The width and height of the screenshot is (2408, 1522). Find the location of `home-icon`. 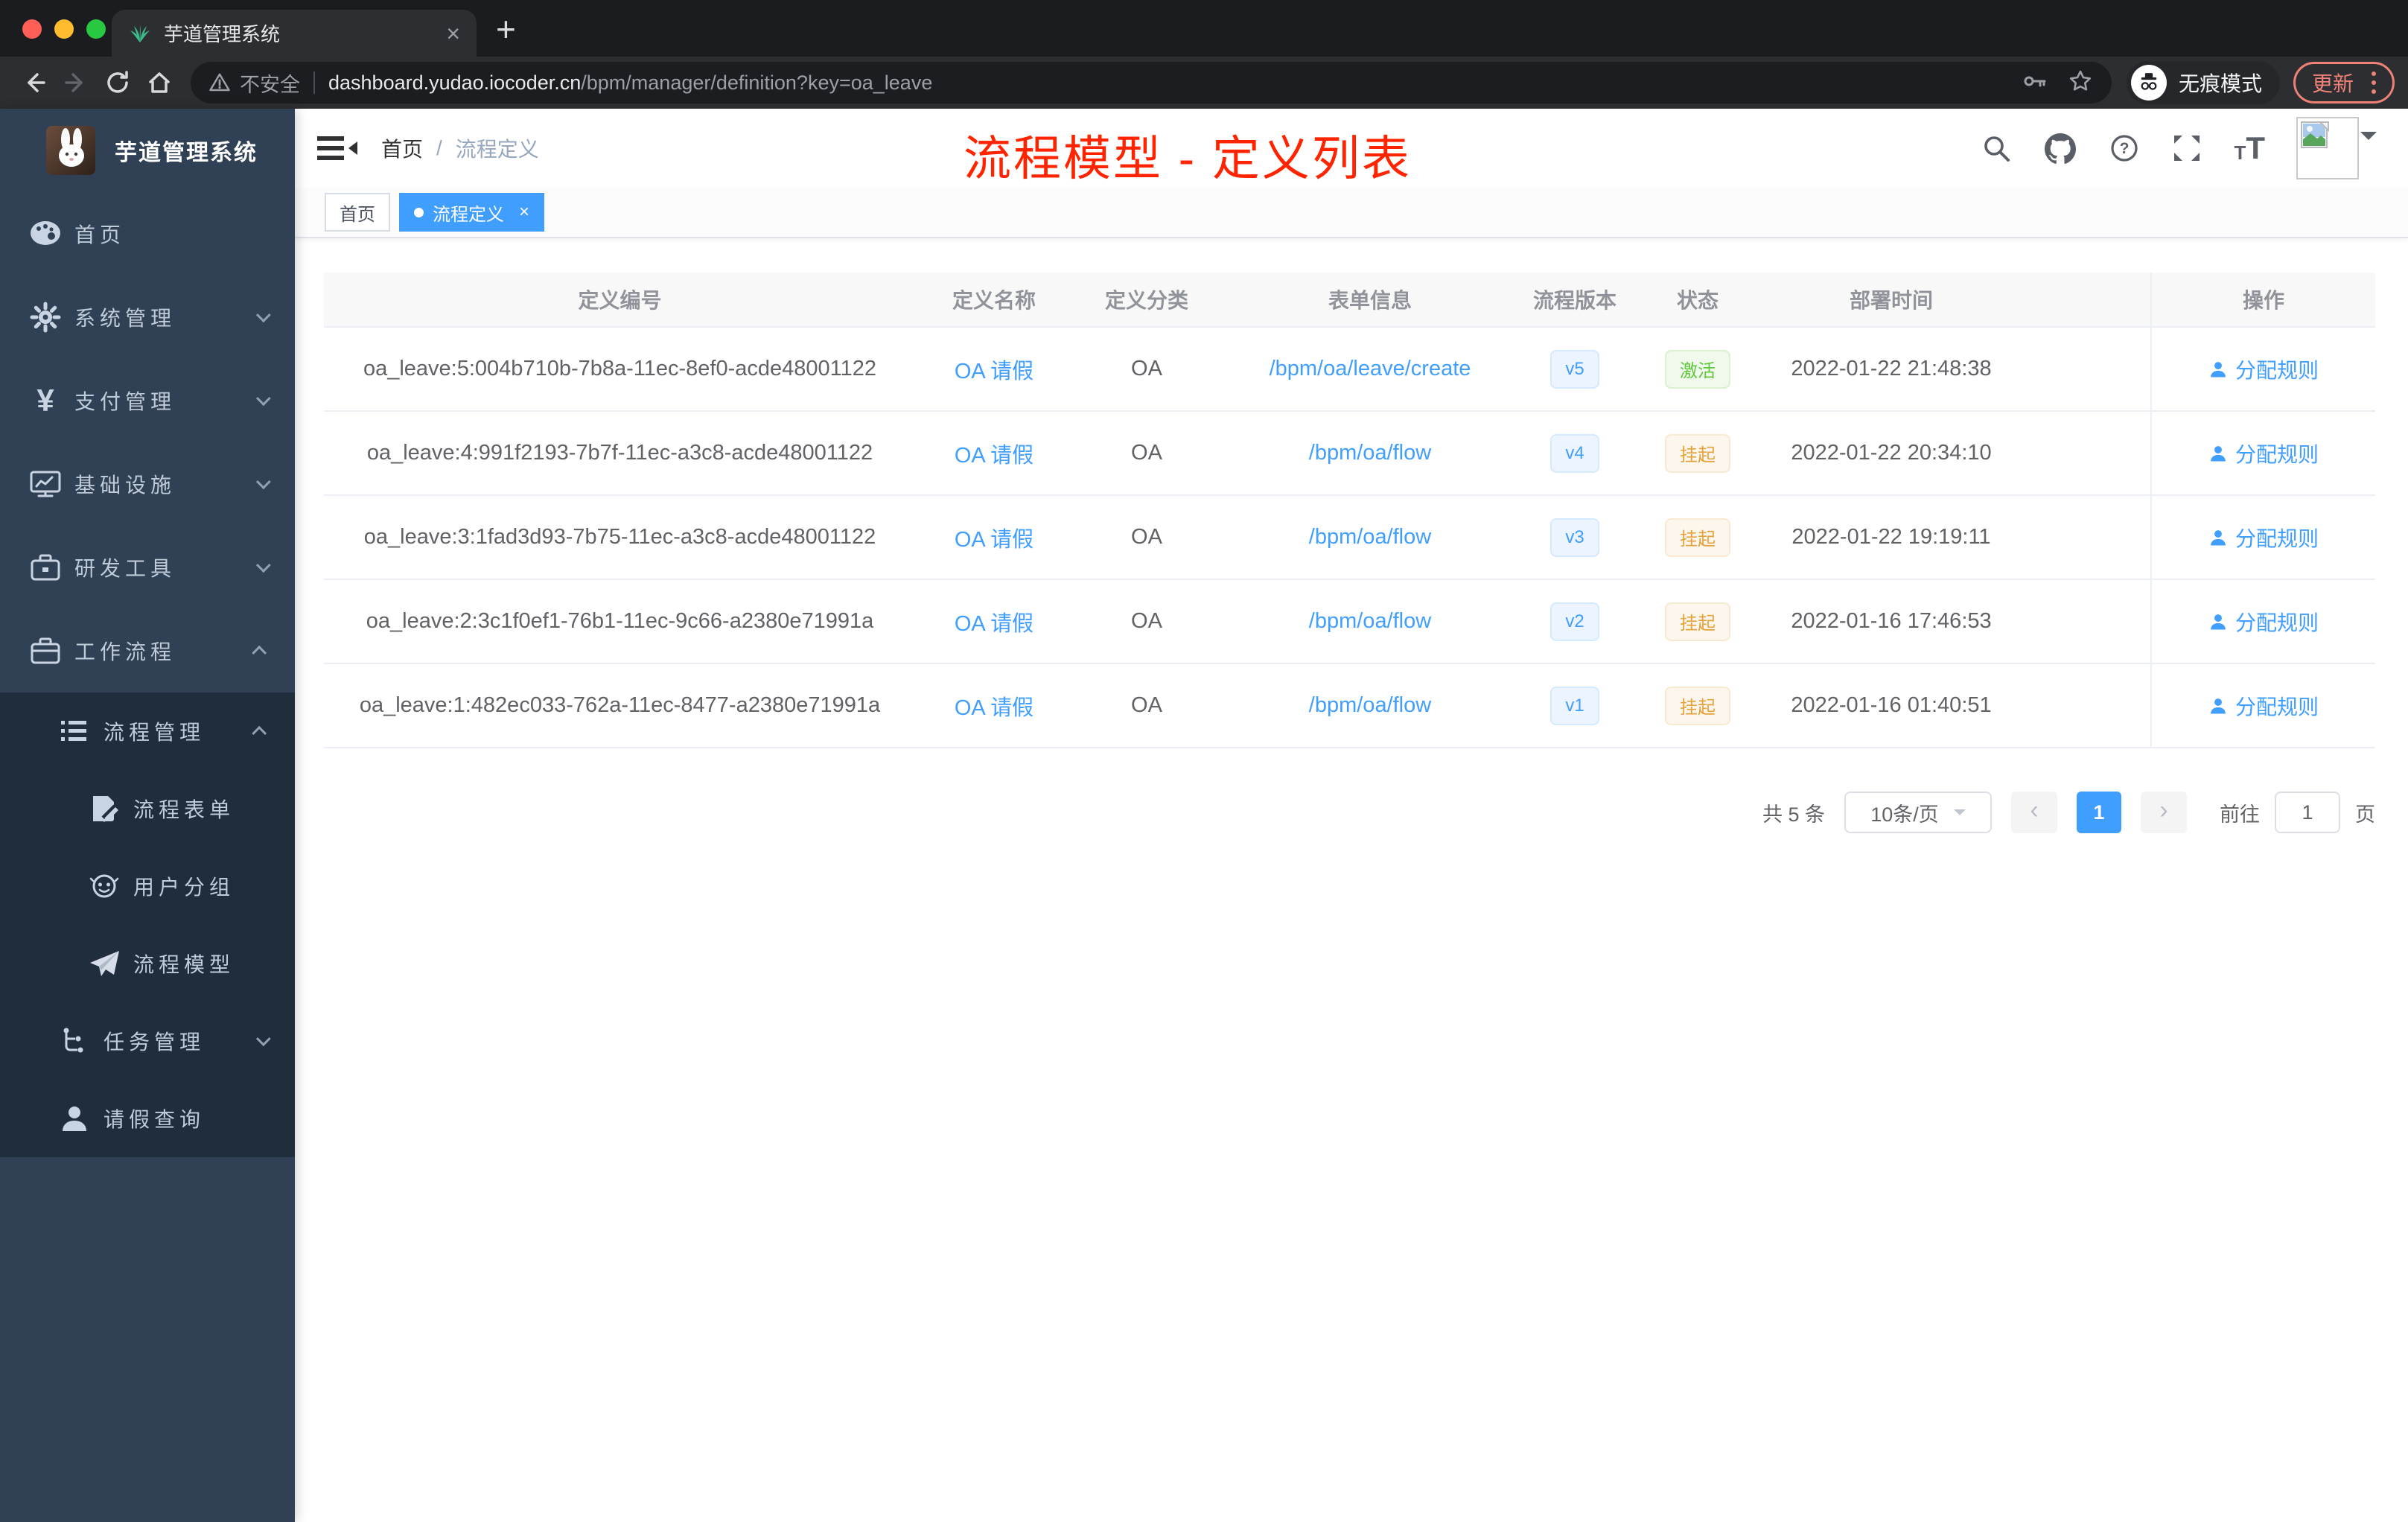

home-icon is located at coordinates (159, 83).